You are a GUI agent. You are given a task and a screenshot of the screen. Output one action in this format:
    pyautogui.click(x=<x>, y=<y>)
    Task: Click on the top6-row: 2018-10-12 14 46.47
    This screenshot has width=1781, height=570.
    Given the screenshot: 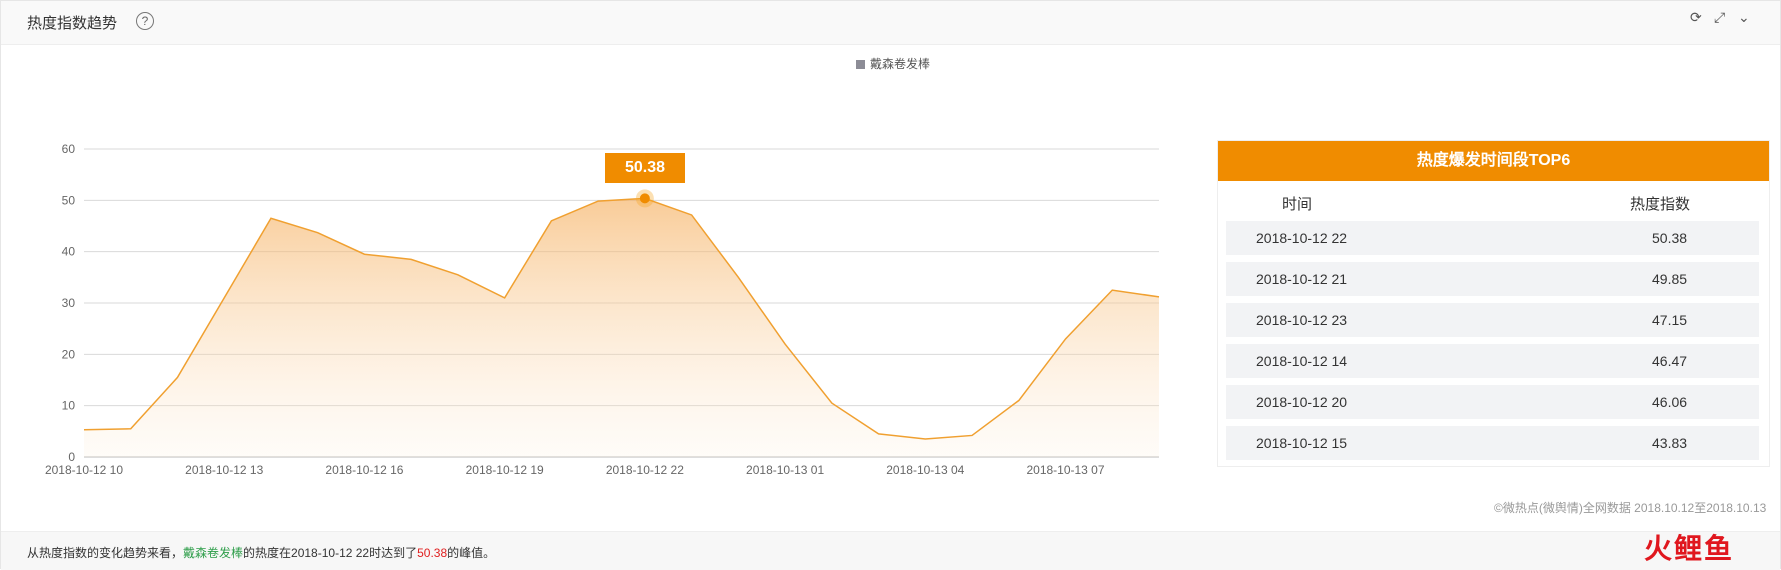 What is the action you would take?
    pyautogui.click(x=1492, y=361)
    